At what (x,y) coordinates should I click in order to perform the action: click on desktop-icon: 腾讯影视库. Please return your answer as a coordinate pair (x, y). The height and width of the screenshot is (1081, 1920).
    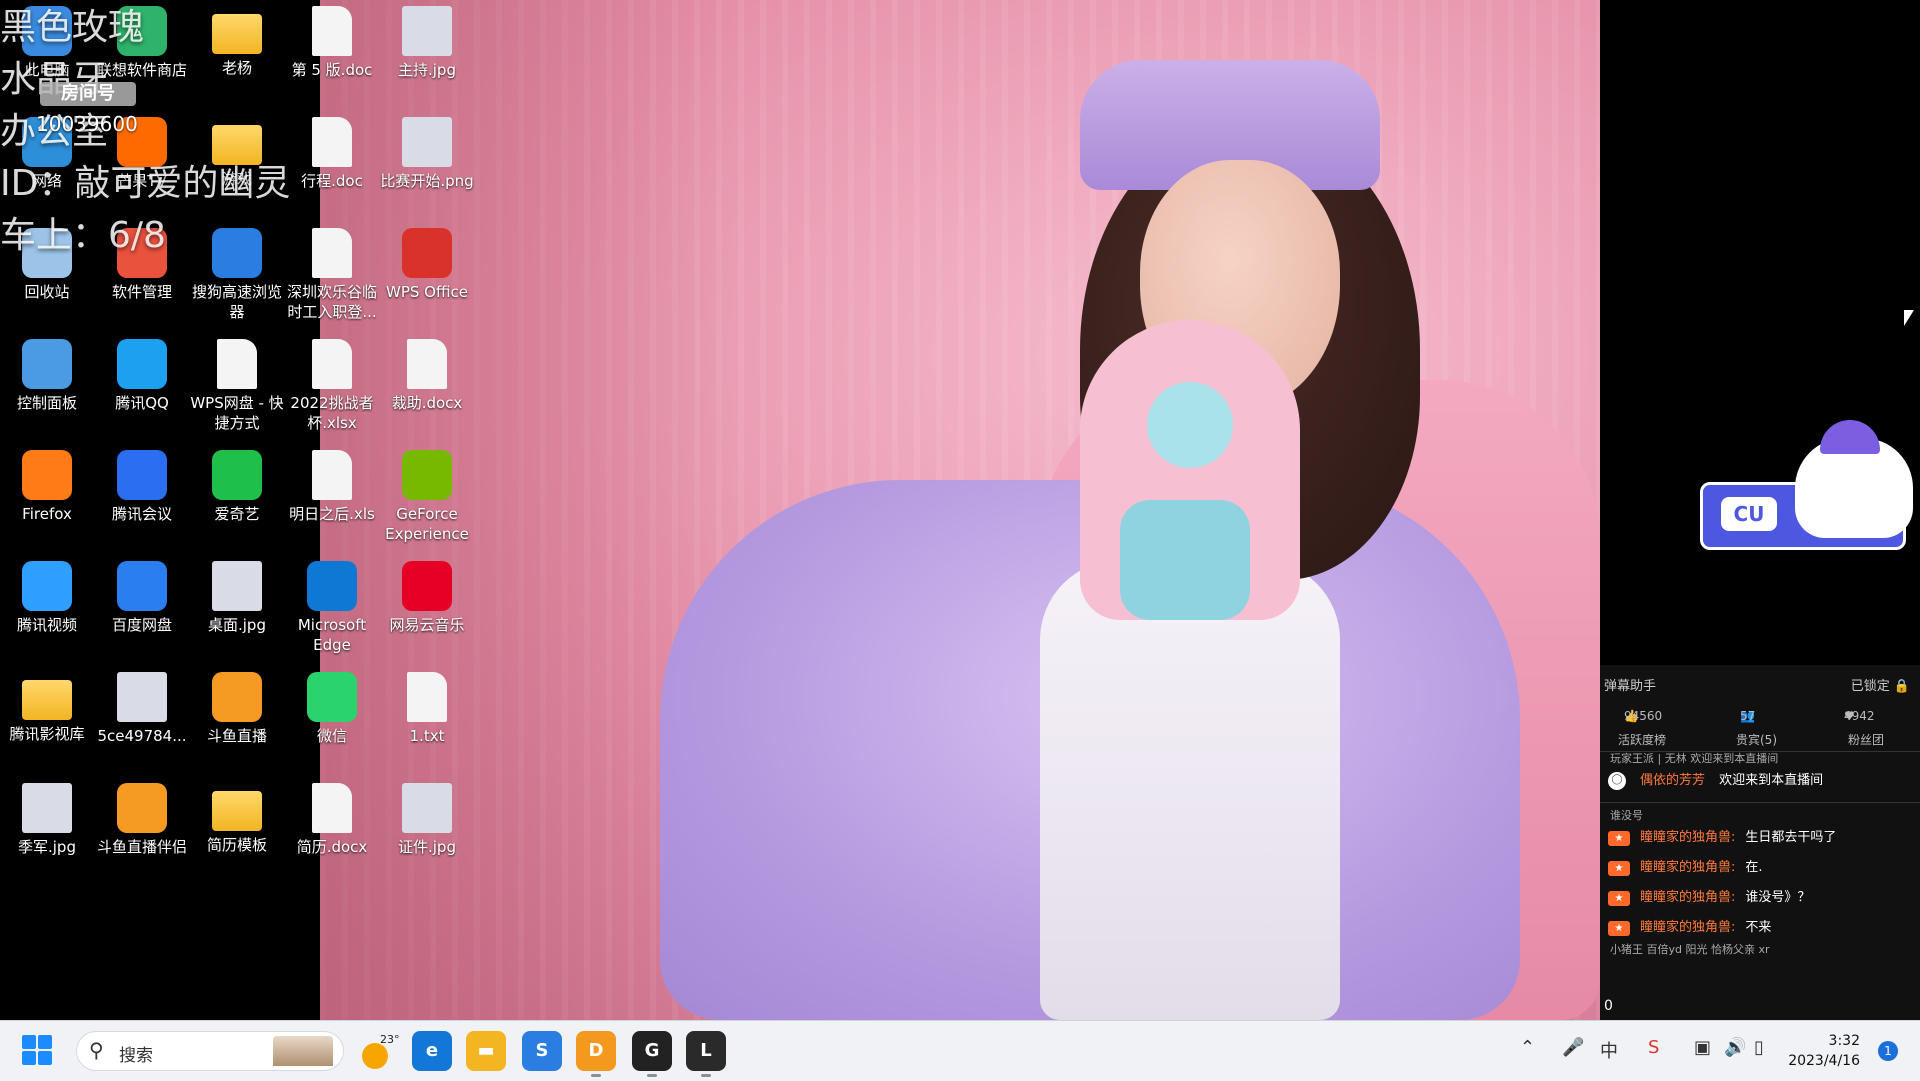
    Looking at the image, I should click on (47, 708).